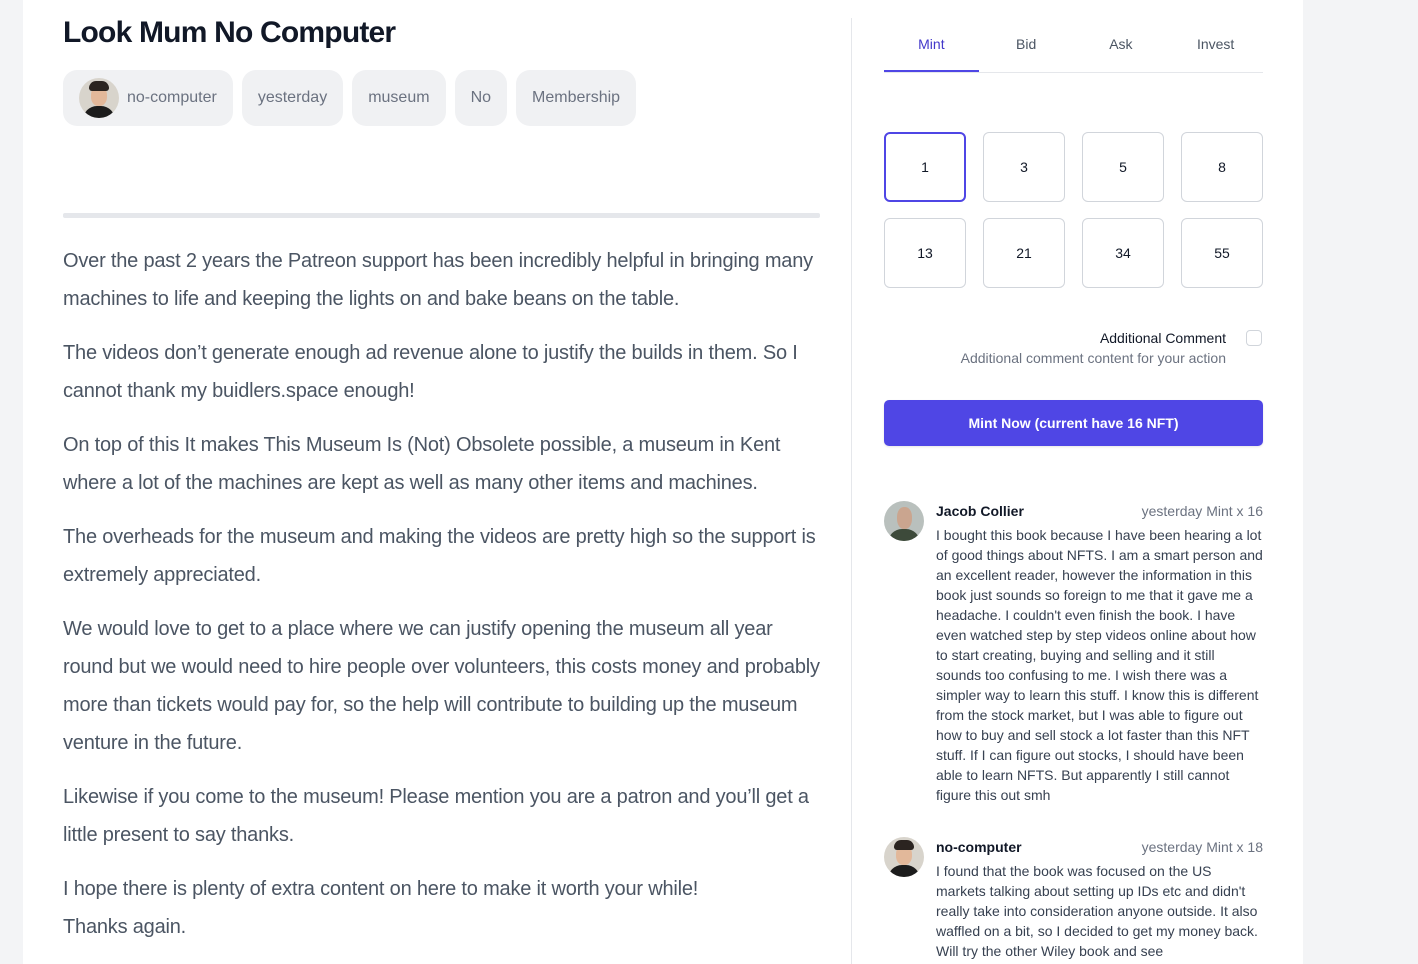 The height and width of the screenshot is (964, 1418). I want to click on quantity-grid: 1 3 5 8 13 21 34 55, so click(1073, 210).